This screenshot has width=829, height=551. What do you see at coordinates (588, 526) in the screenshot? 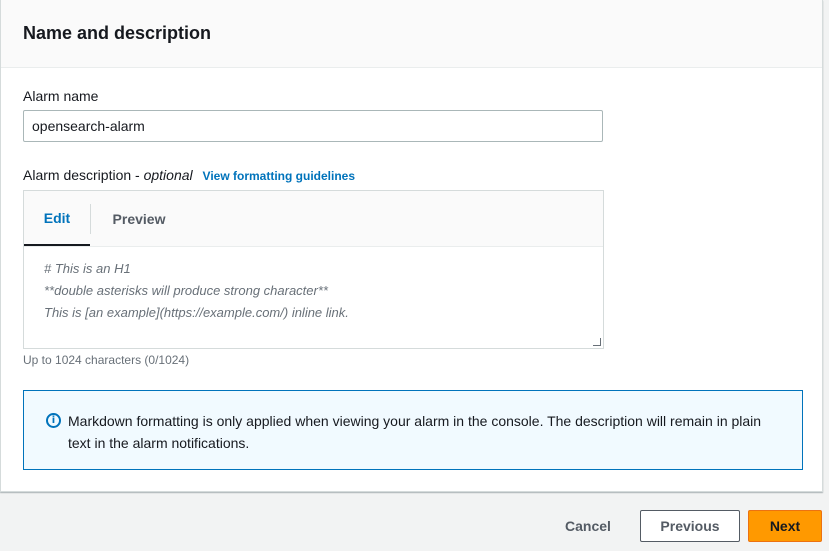
I see `cancel-button: Cancel` at bounding box center [588, 526].